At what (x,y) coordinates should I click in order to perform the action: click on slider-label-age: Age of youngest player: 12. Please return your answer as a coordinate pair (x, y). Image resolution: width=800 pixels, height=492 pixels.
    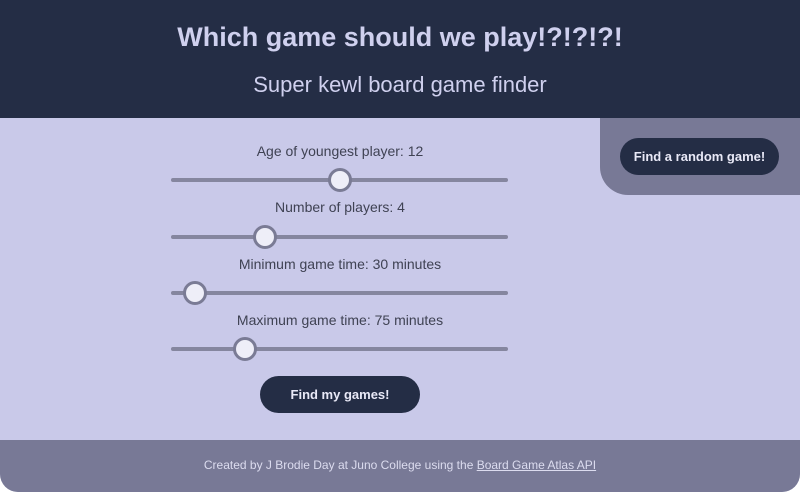
    Looking at the image, I should click on (340, 151).